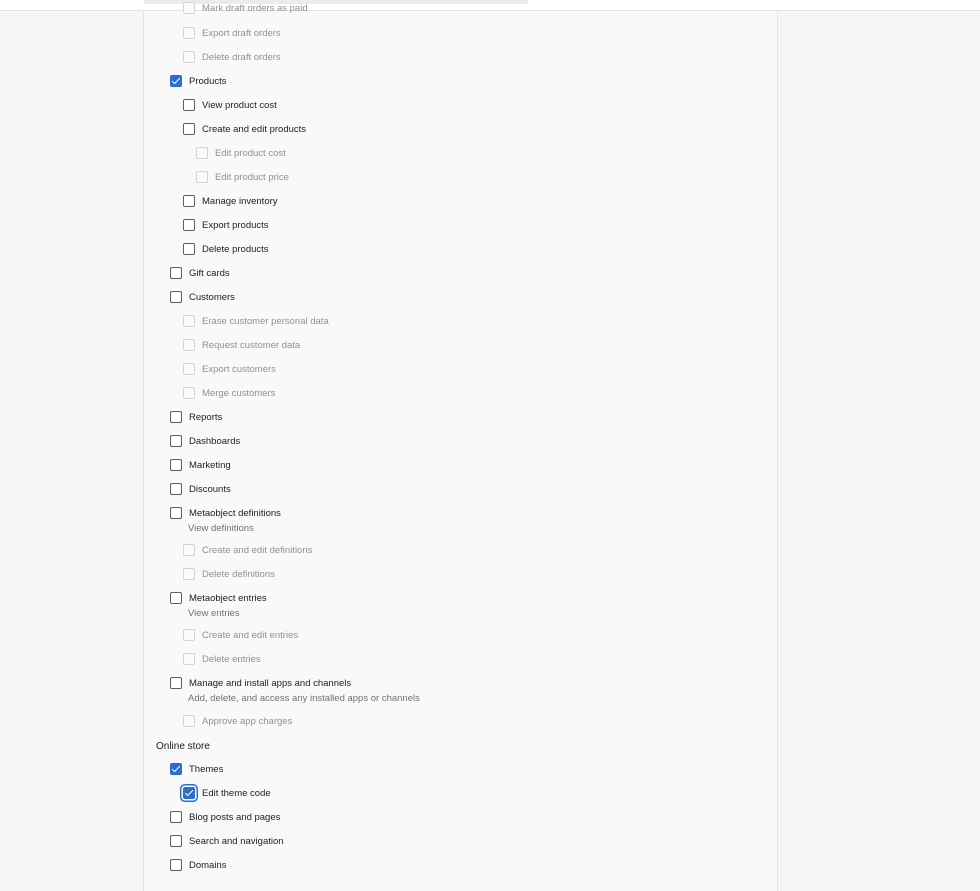 The image size is (980, 891). I want to click on checkbox-create-and-edit-products, so click(189, 129).